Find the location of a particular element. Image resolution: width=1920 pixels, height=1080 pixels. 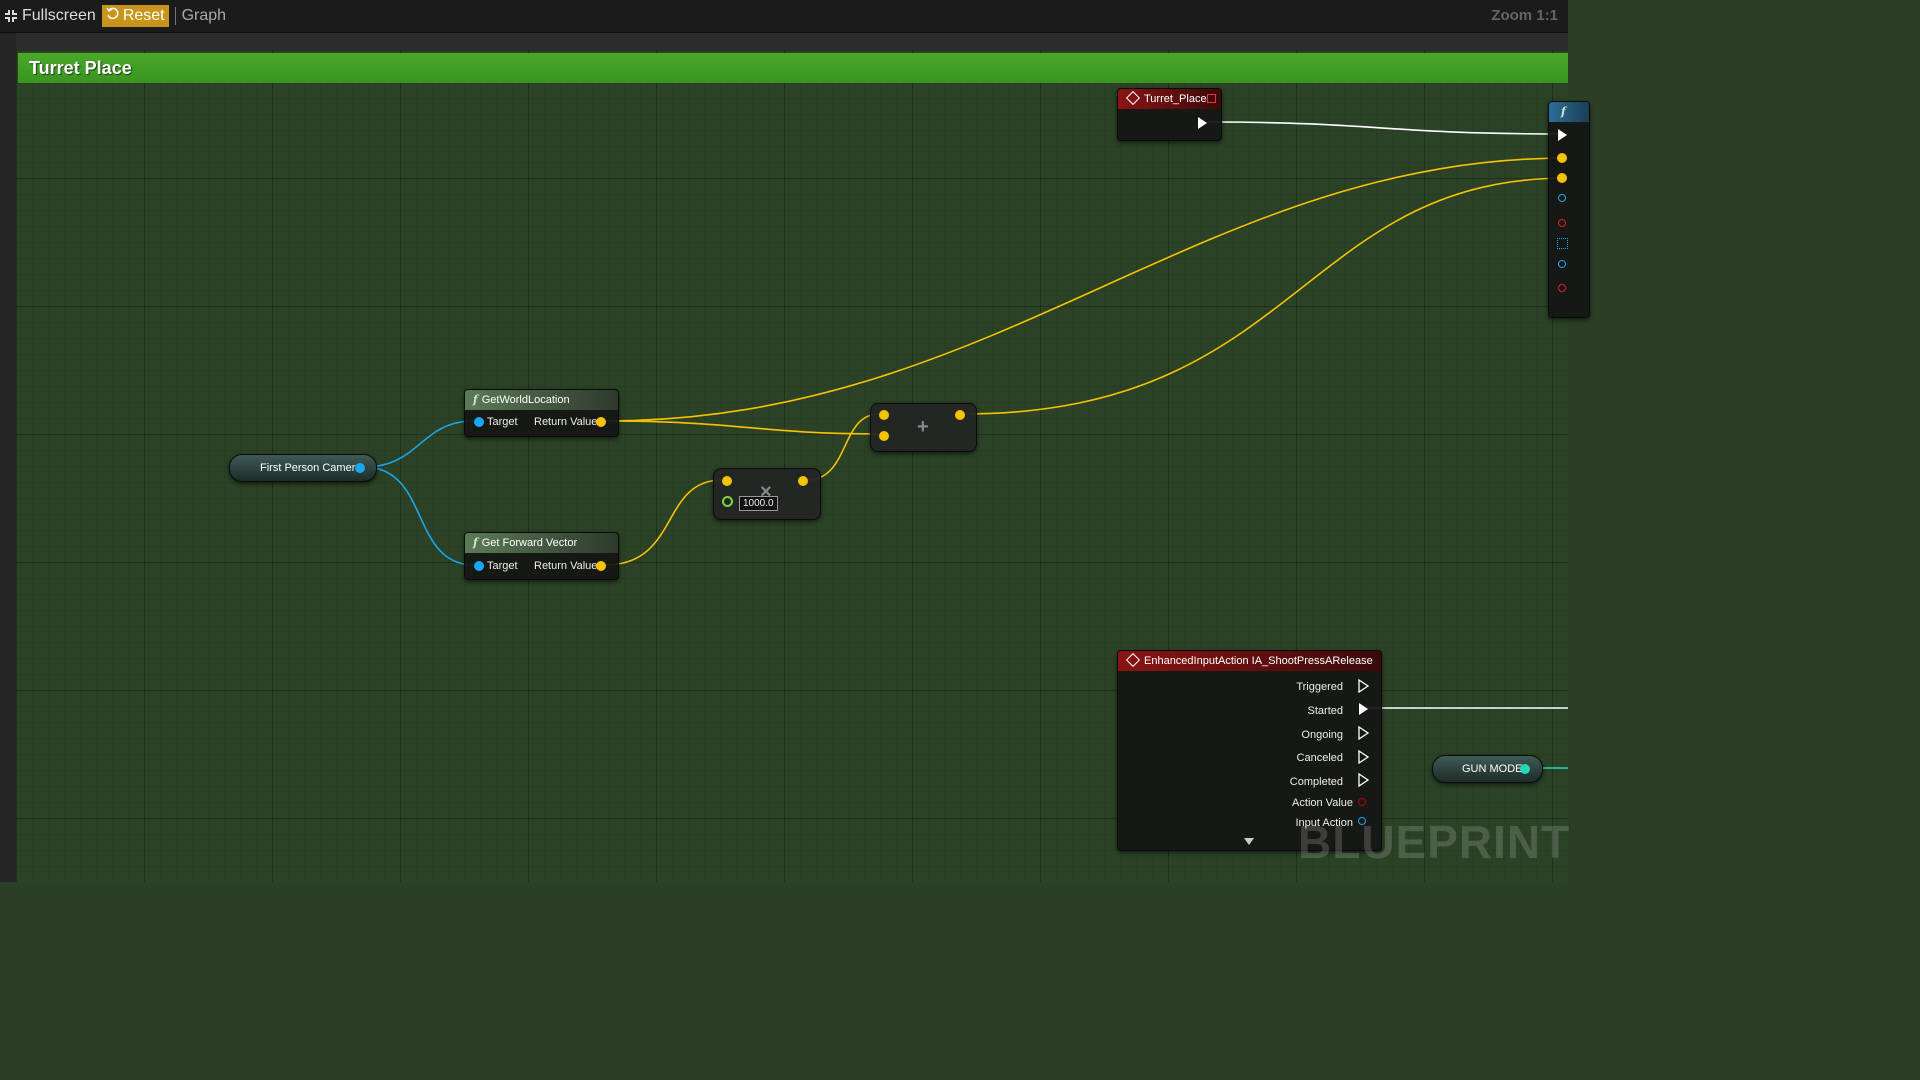

first-person-camera-label: First Person Camera is located at coordinates (311, 468).